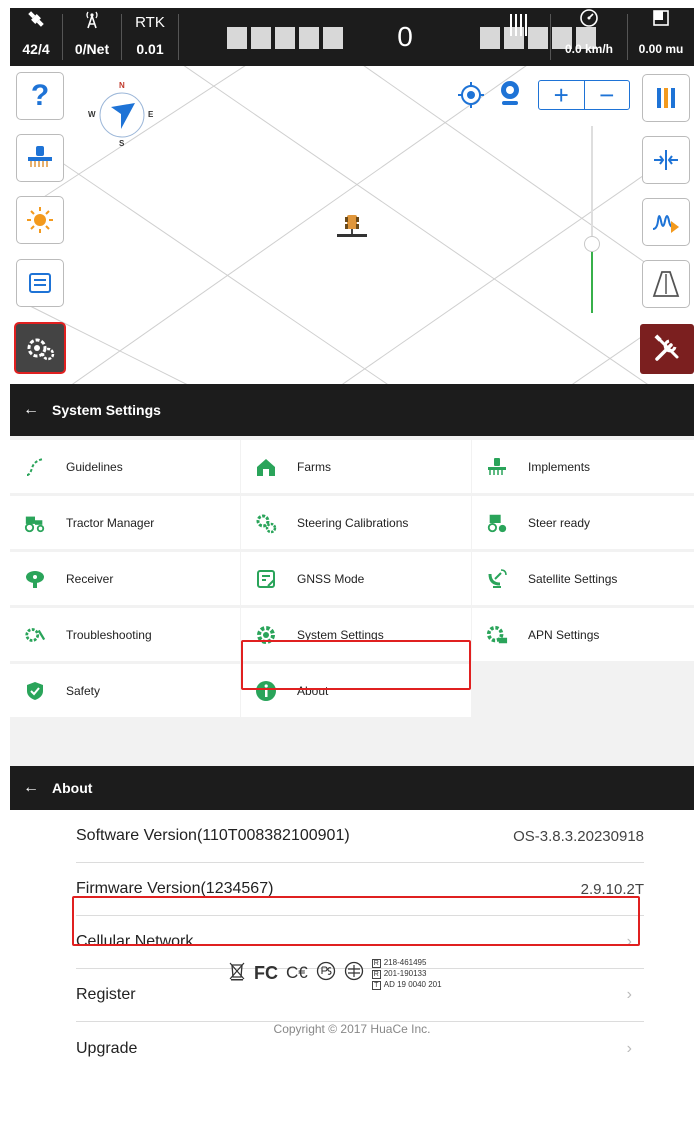  What do you see at coordinates (661, 23) in the screenshot?
I see `area-icon` at bounding box center [661, 23].